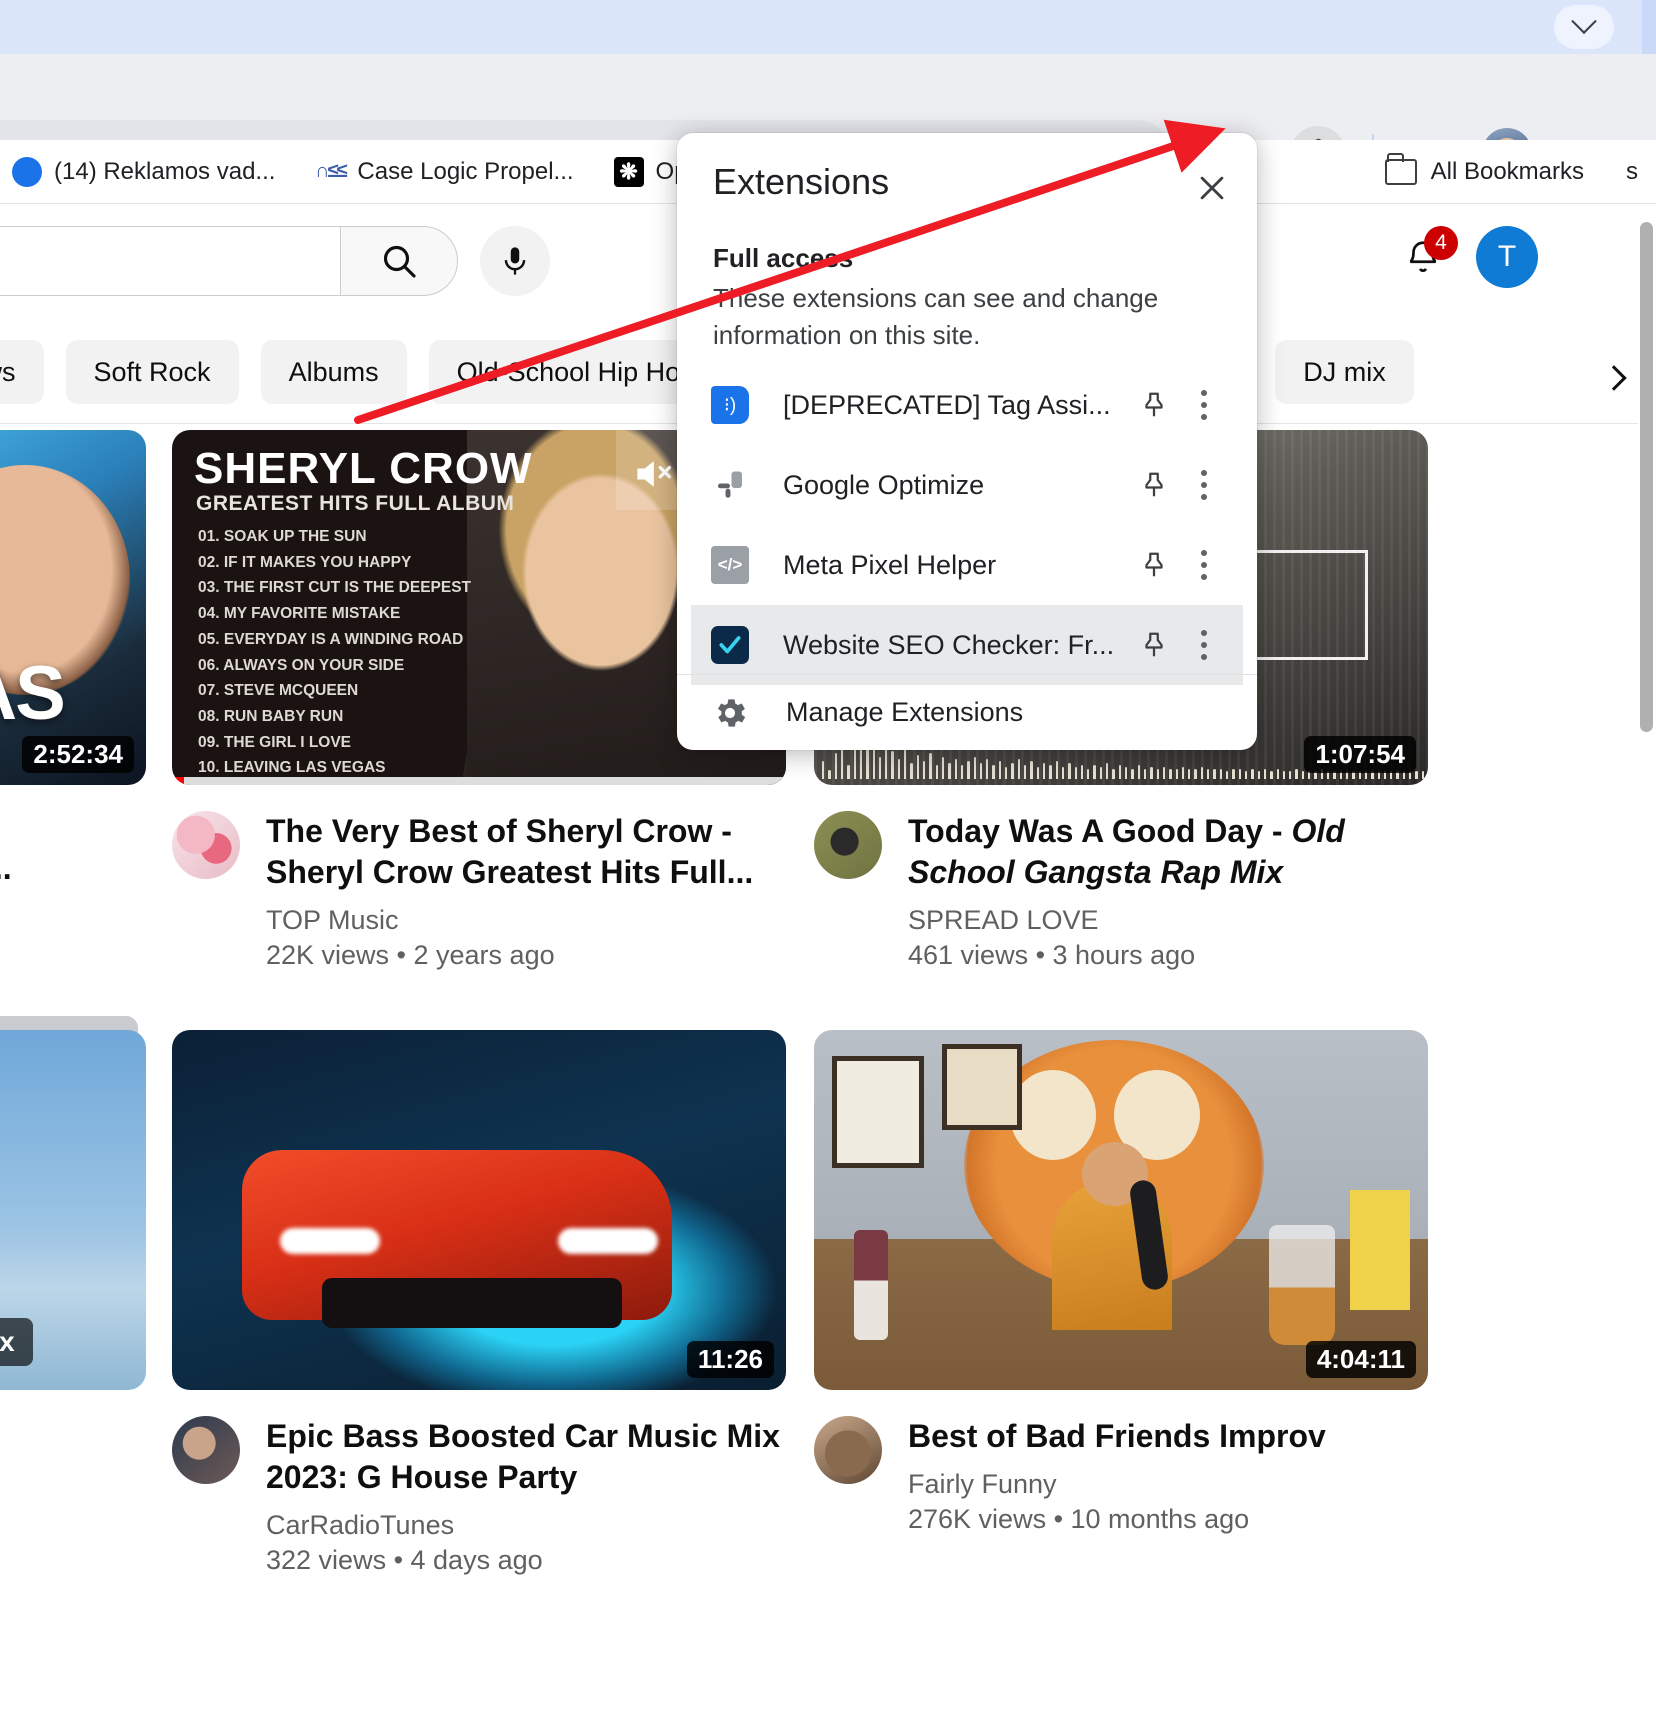  What do you see at coordinates (1507, 257) in the screenshot?
I see `youtube-account-avatar: T` at bounding box center [1507, 257].